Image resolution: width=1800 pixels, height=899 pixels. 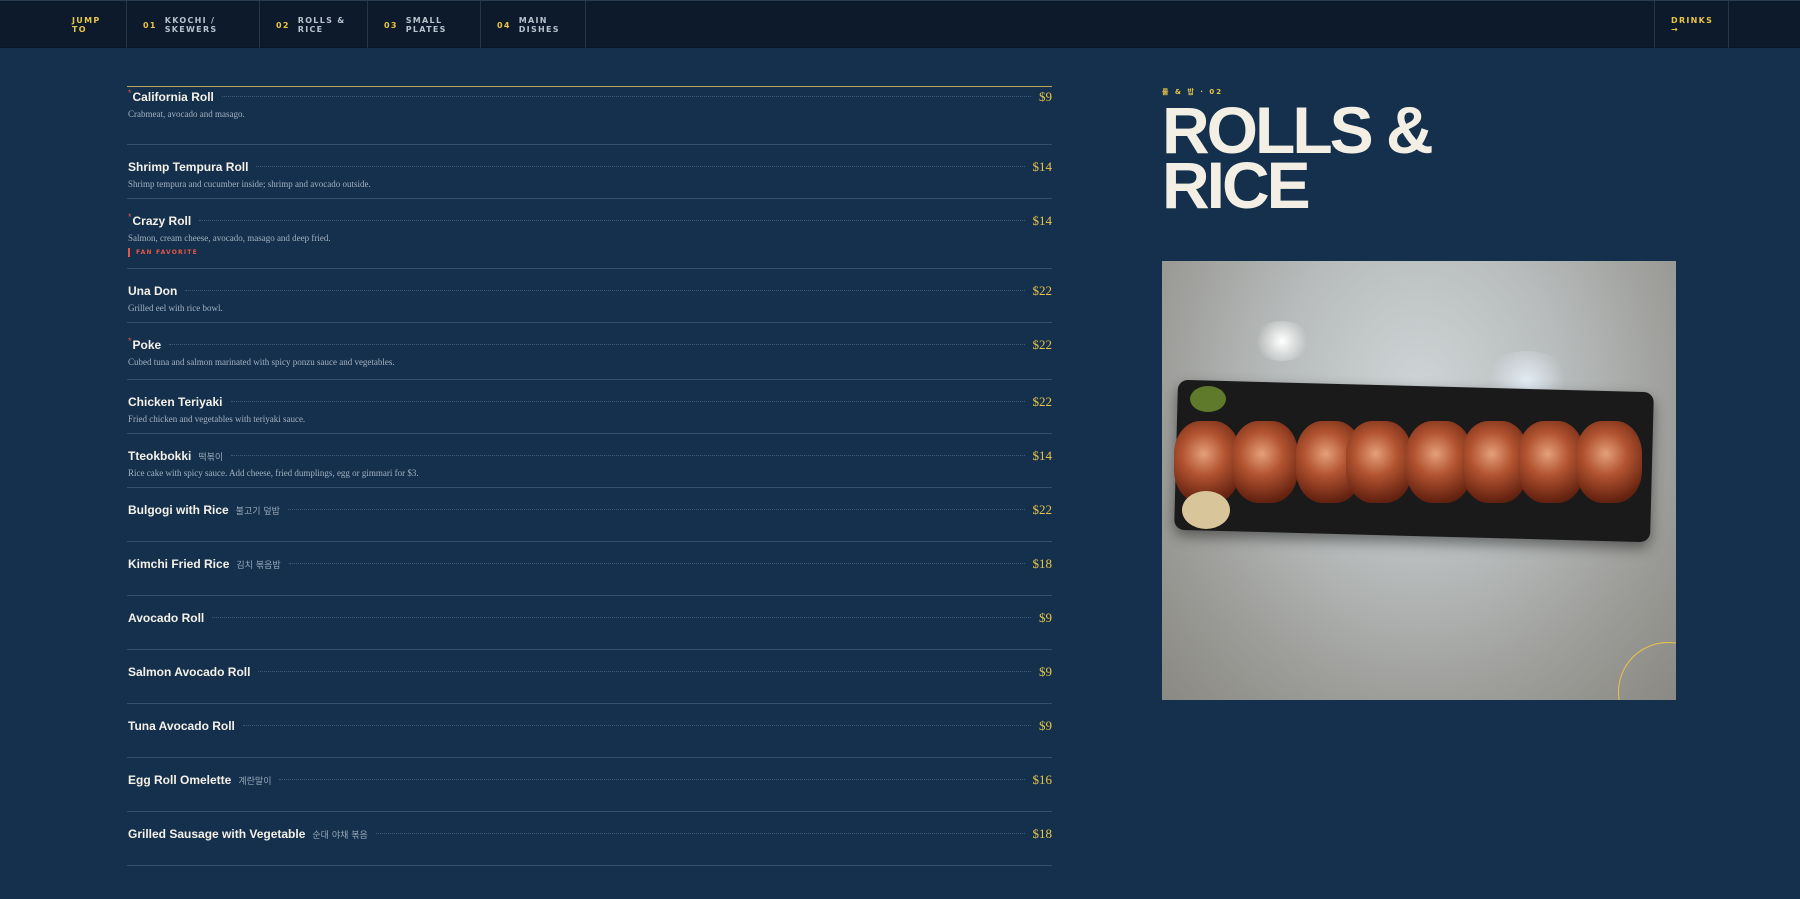 What do you see at coordinates (166, 618) in the screenshot?
I see `menu-item-name: Avocado Roll` at bounding box center [166, 618].